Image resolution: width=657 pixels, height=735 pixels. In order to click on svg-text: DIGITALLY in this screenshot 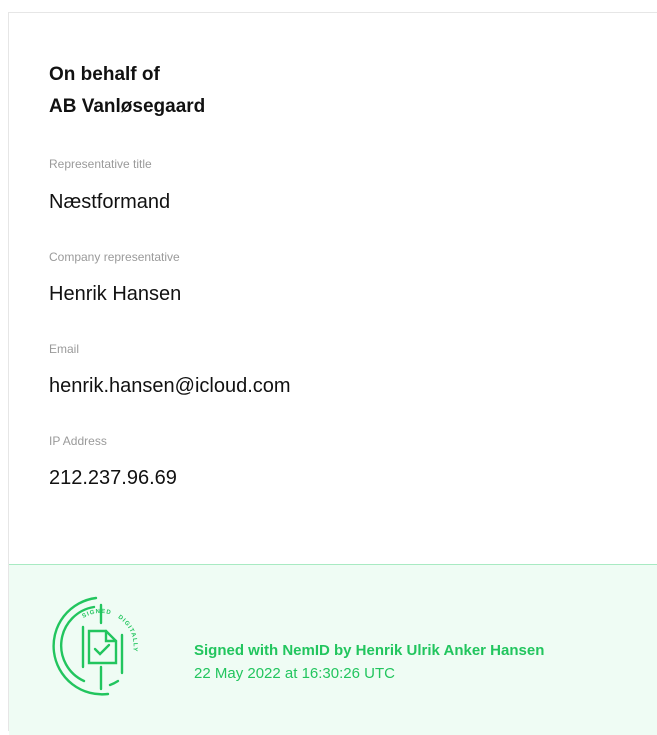, I will do `click(127, 633)`.